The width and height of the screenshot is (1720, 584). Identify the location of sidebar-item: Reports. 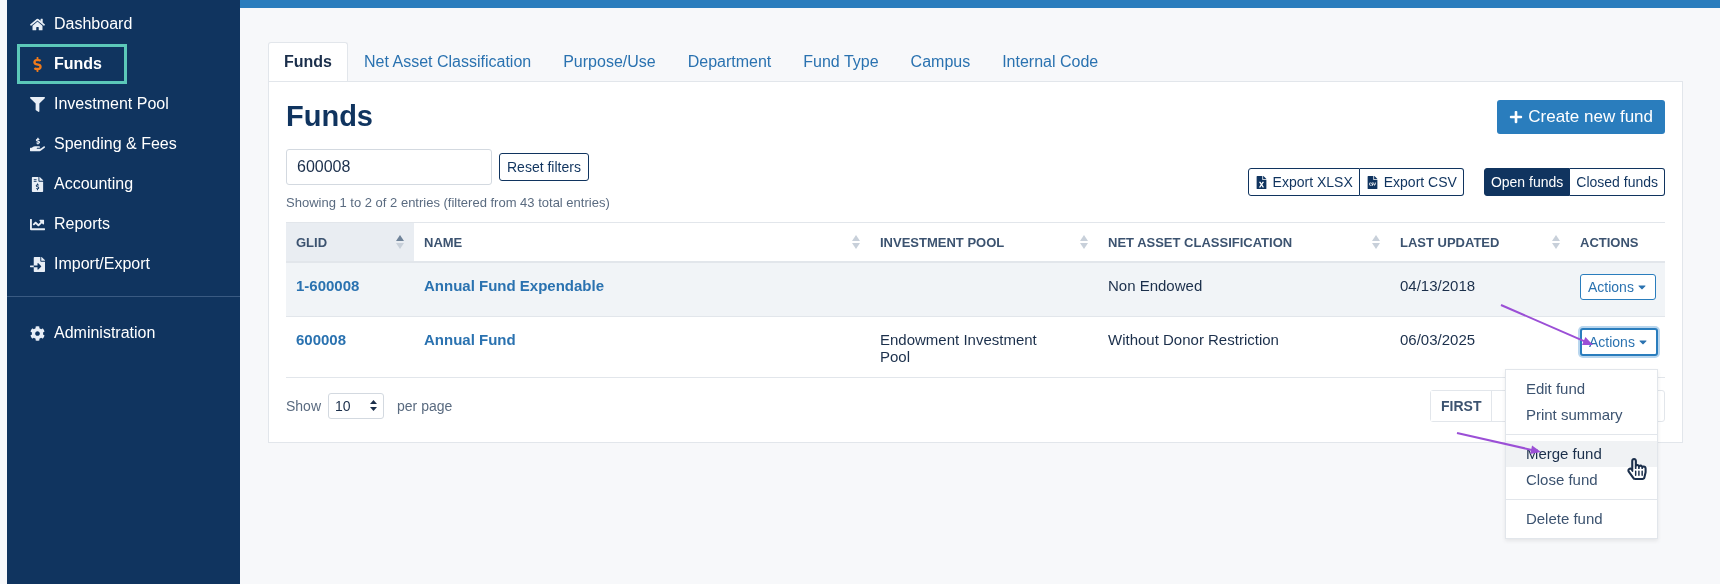
(123, 224).